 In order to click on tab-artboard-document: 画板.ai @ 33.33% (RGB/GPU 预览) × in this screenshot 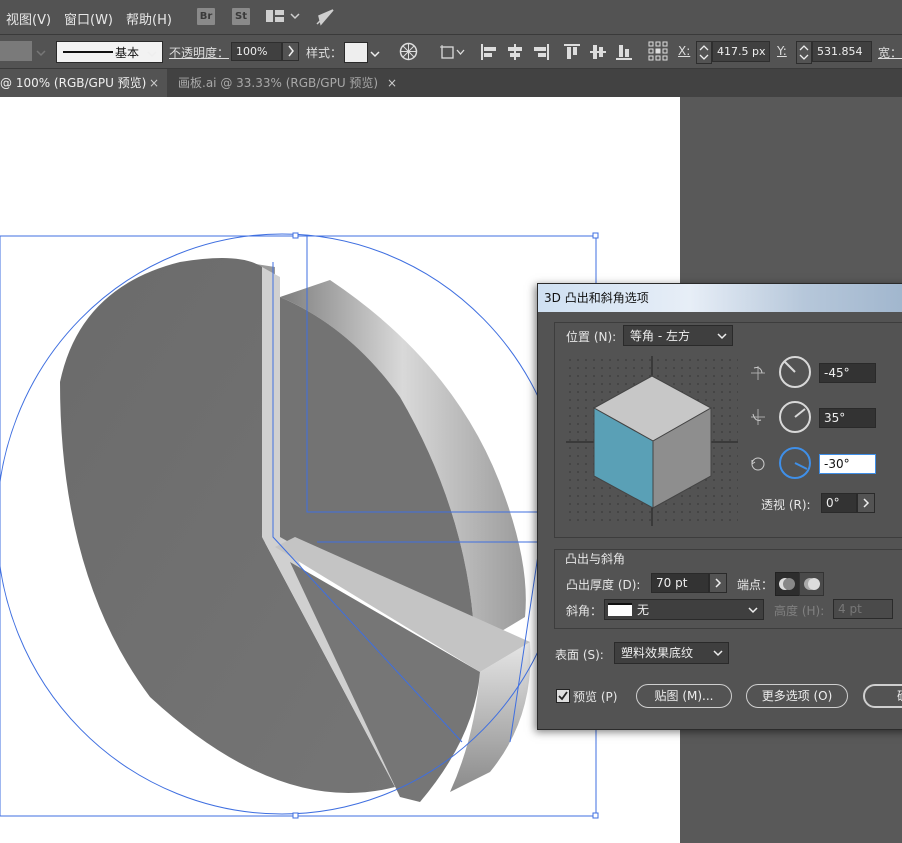, I will do `click(287, 83)`.